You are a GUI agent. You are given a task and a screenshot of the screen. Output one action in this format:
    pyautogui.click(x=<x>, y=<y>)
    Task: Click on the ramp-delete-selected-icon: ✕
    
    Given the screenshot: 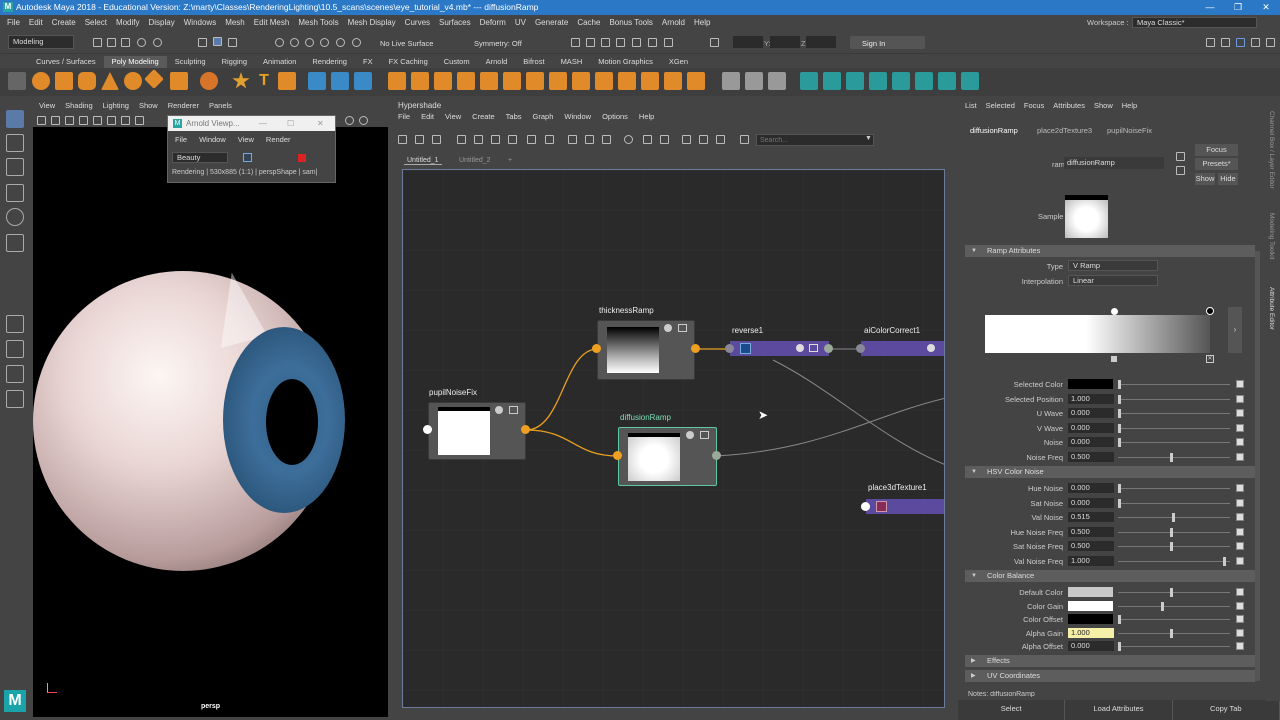 What is the action you would take?
    pyautogui.click(x=1210, y=359)
    